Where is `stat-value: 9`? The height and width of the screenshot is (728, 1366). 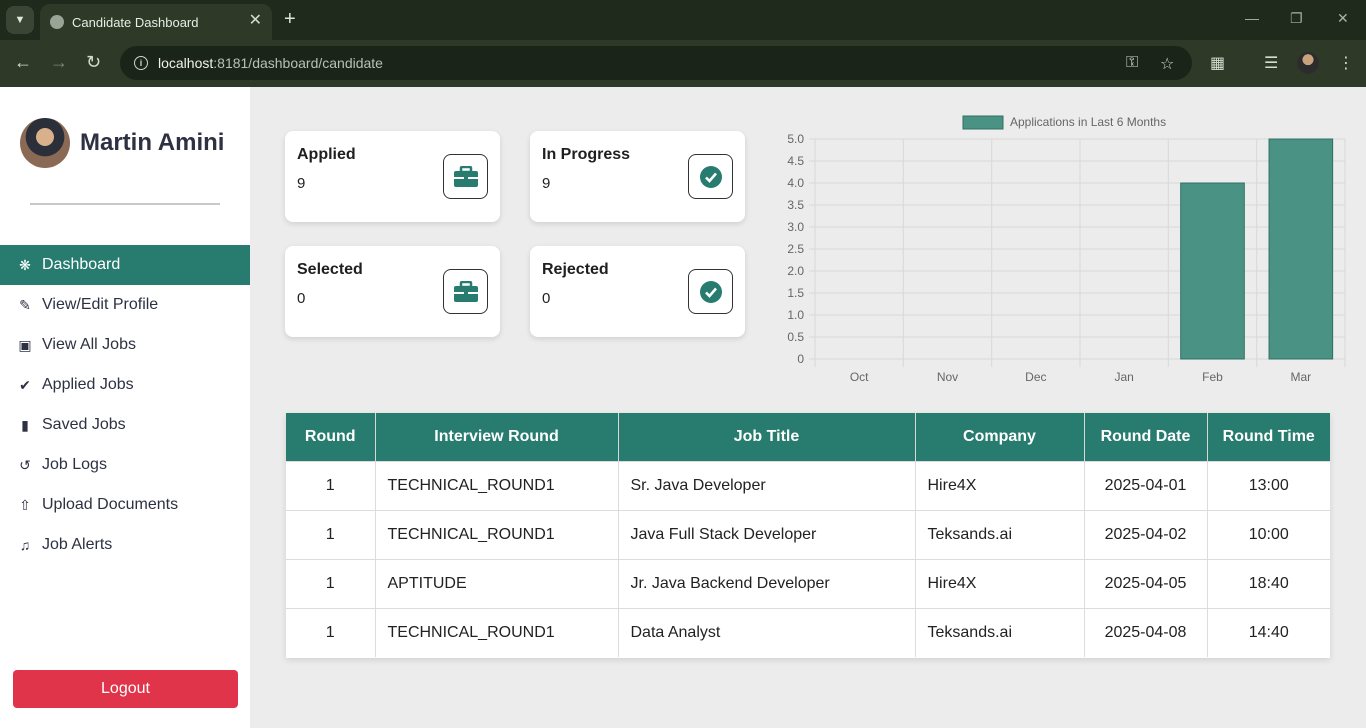
stat-value: 9 is located at coordinates (301, 183).